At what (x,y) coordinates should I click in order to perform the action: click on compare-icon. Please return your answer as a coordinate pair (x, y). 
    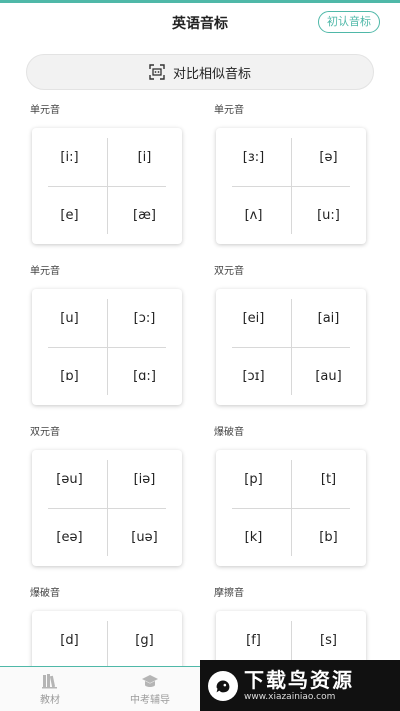
    Looking at the image, I should click on (157, 72).